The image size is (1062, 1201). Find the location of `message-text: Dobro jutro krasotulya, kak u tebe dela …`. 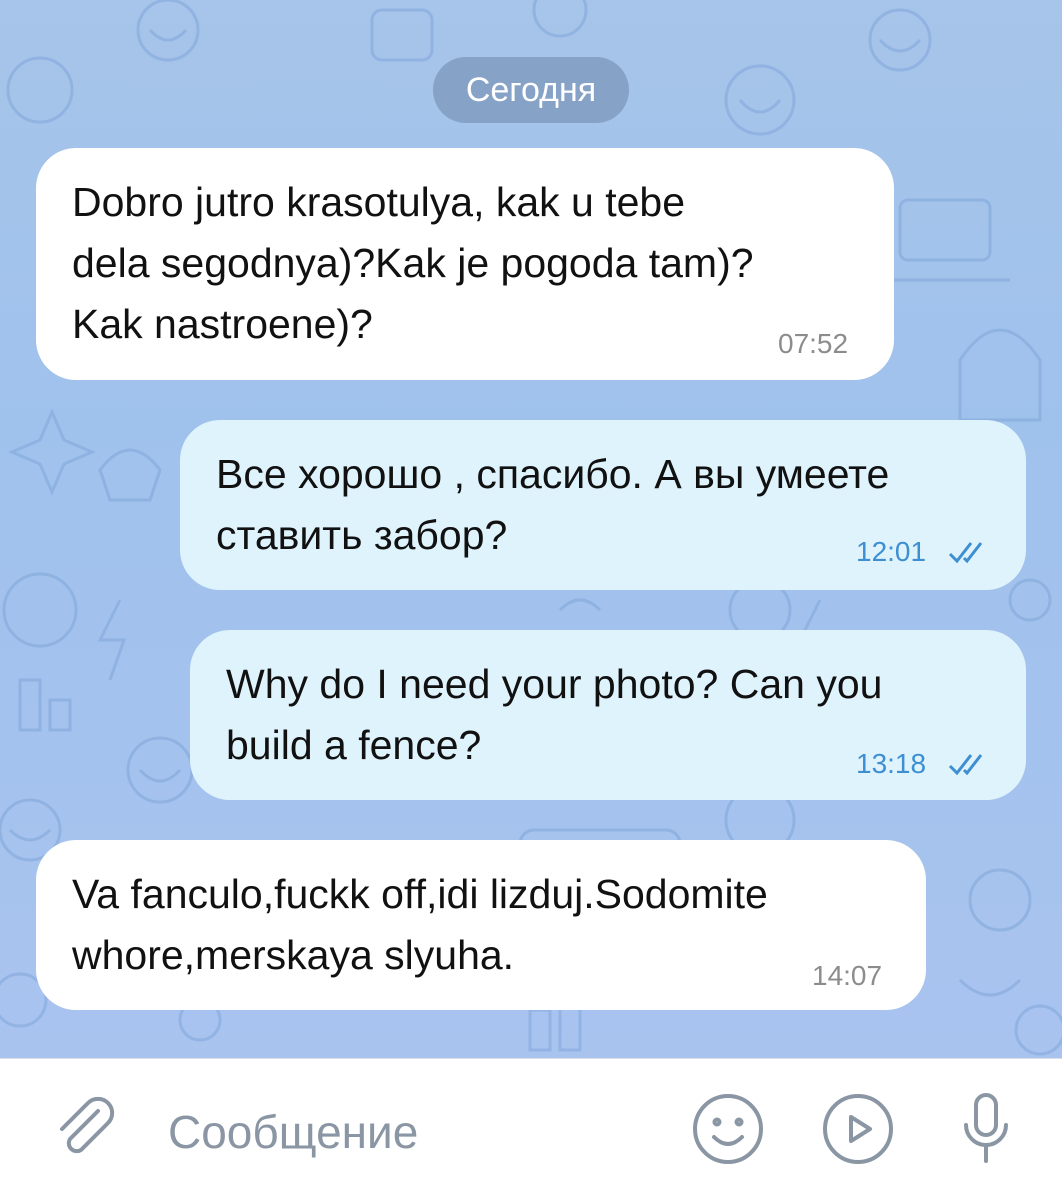

message-text: Dobro jutro krasotulya, kak u tebe dela … is located at coordinates (413, 263).